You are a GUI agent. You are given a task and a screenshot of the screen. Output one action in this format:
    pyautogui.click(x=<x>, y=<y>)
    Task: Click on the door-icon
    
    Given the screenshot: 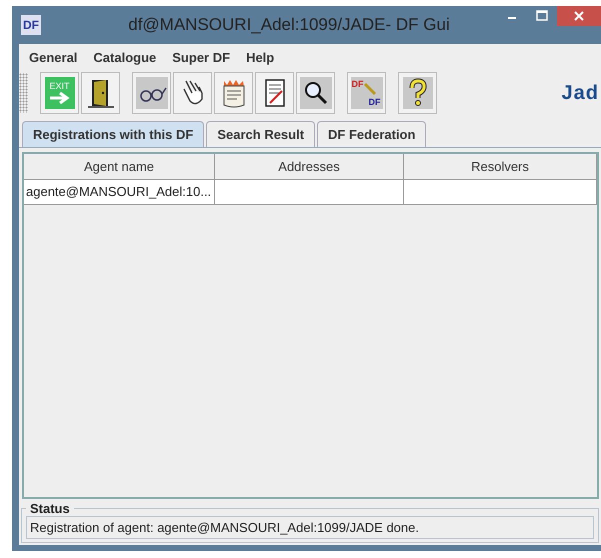 What is the action you would take?
    pyautogui.click(x=101, y=93)
    